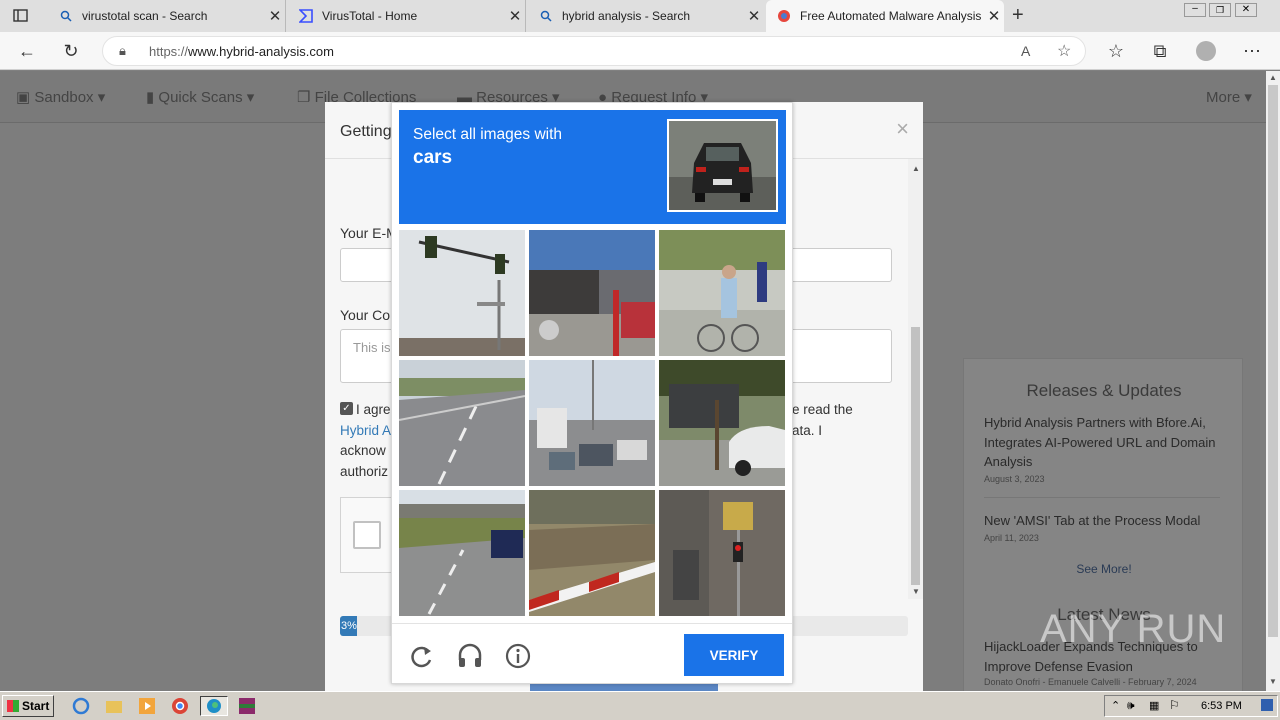 The height and width of the screenshot is (720, 1280). What do you see at coordinates (784, 16) in the screenshot?
I see `hybrid-analysis-favicon` at bounding box center [784, 16].